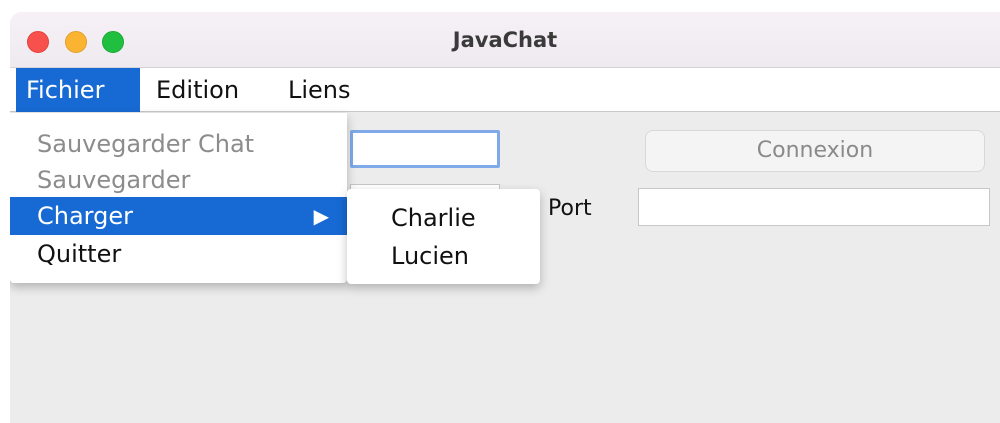 The height and width of the screenshot is (423, 1000). What do you see at coordinates (114, 180) in the screenshot?
I see `menu-item-sauvegarder: Sauvegarder` at bounding box center [114, 180].